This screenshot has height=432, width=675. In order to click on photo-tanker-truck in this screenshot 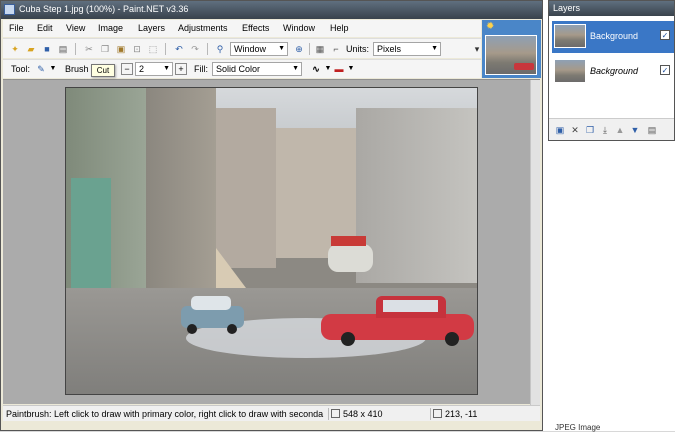, I will do `click(350, 261)`.